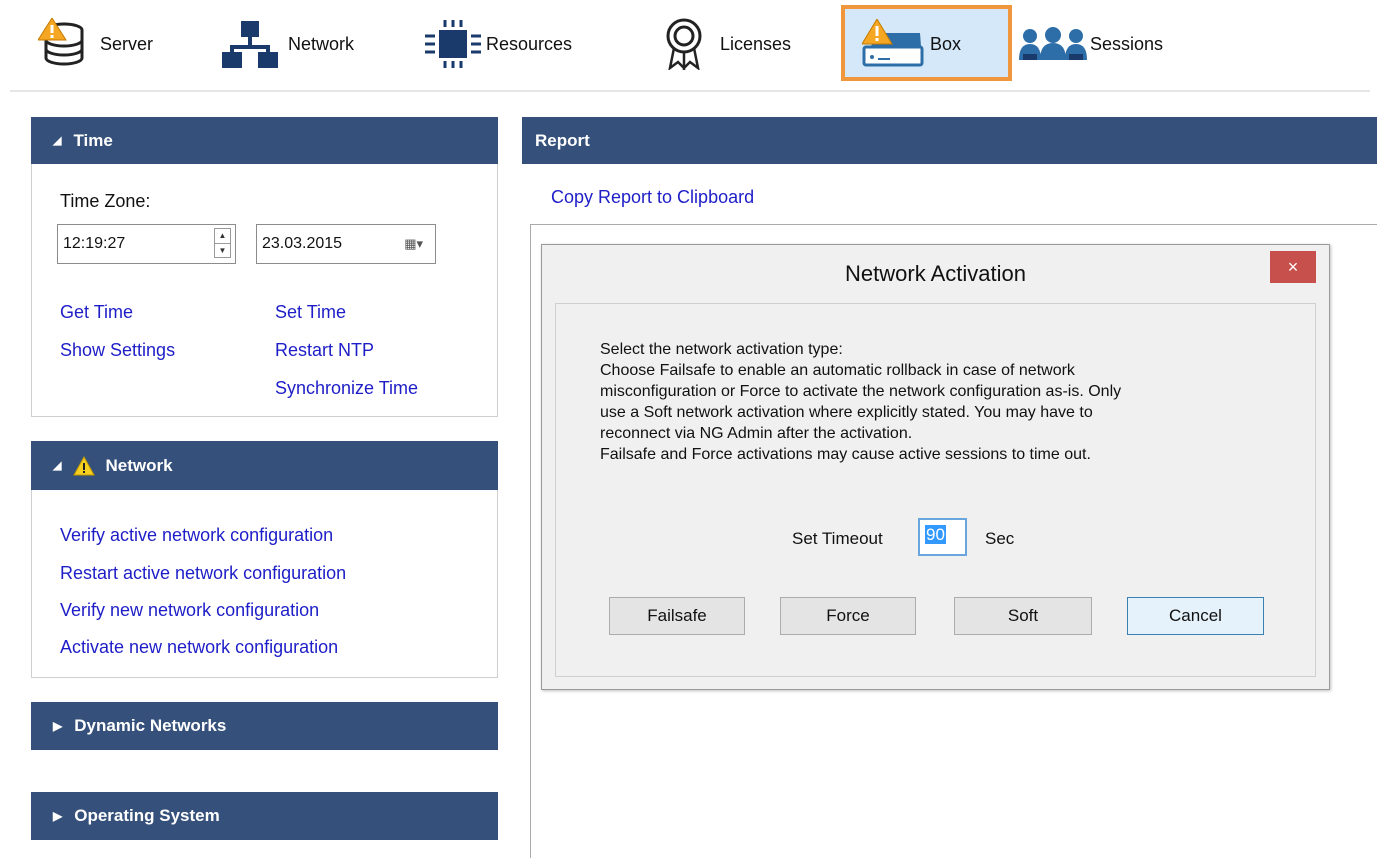  I want to click on get-time-link: Get Time, so click(96, 312).